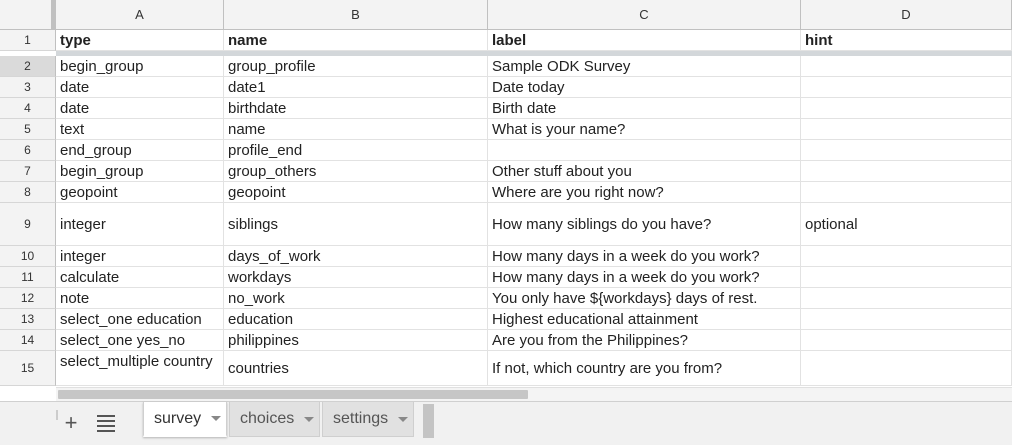 The height and width of the screenshot is (445, 1012). Describe the element at coordinates (356, 224) in the screenshot. I see `table-cell: siblings` at that location.